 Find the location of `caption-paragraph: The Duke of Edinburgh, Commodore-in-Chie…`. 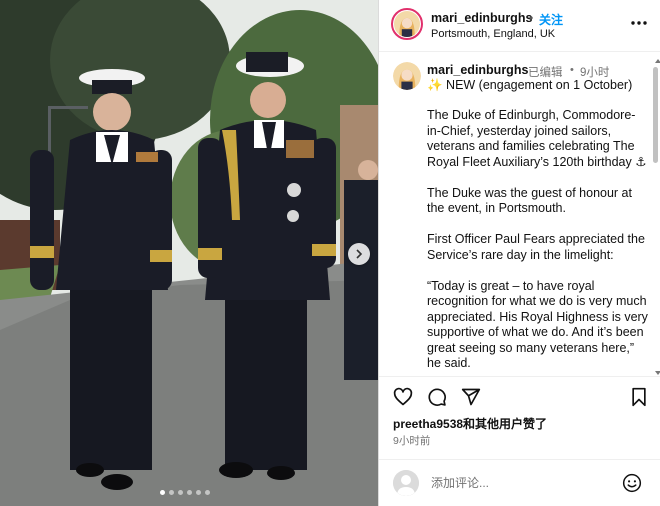

caption-paragraph: The Duke of Edinburgh, Commodore-in-Chie… is located at coordinates (537, 138).